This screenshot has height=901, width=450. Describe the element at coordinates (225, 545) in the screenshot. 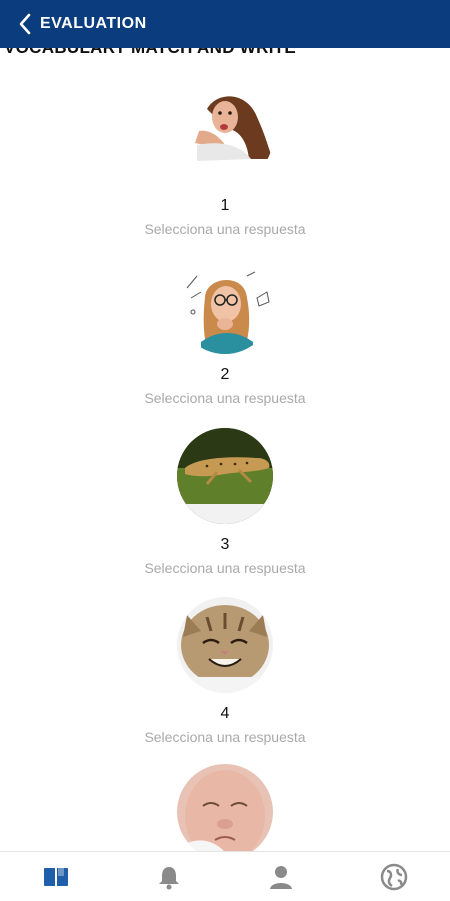

I see `item-number: 3` at that location.